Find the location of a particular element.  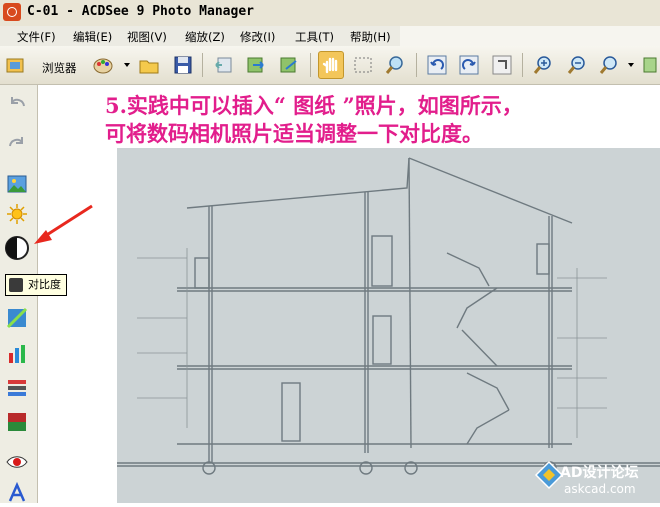

menu-zoom: 缩放(Z) is located at coordinates (205, 37).